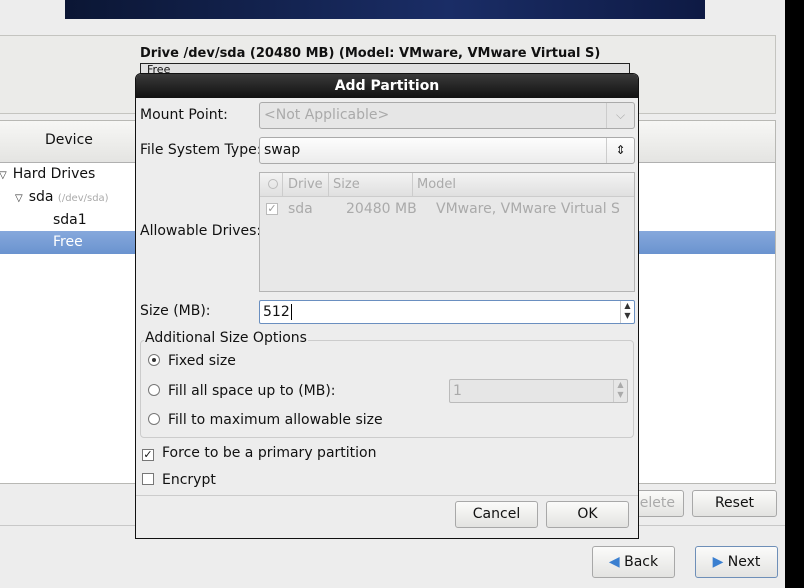 Image resolution: width=804 pixels, height=588 pixels. What do you see at coordinates (620, 391) in the screenshot?
I see `fill-up-to-spinner: ▲ ▼` at bounding box center [620, 391].